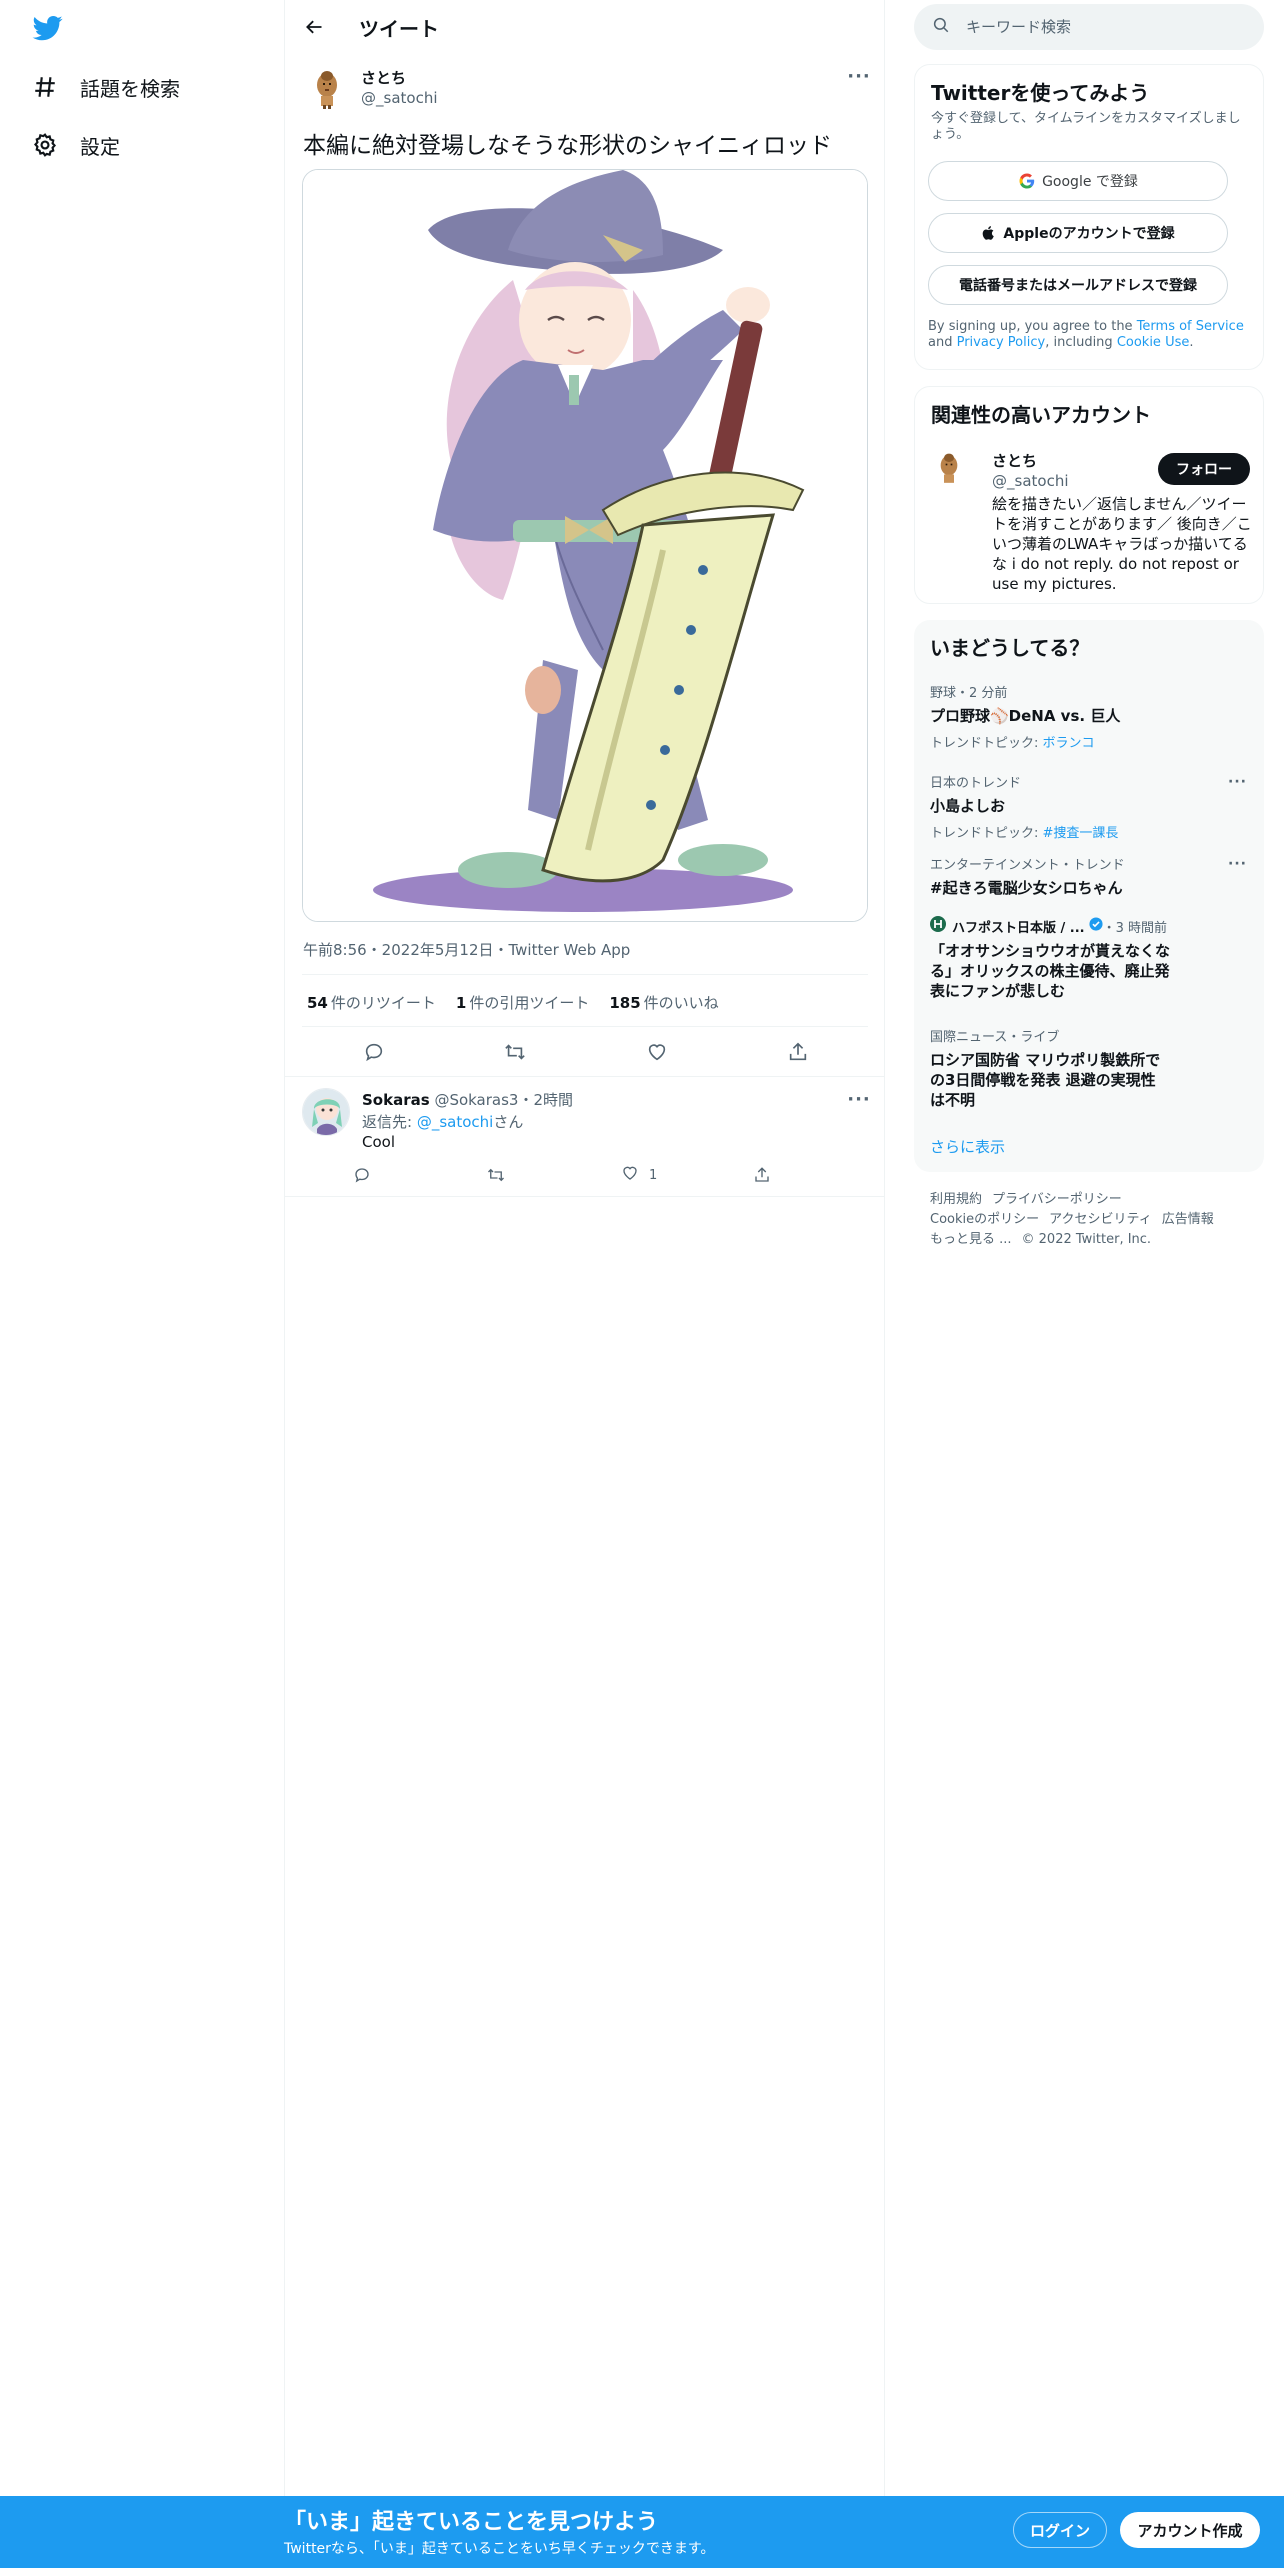 This screenshot has width=1284, height=2568. Describe the element at coordinates (461, 1003) in the screenshot. I see `quotes-count: 1` at that location.